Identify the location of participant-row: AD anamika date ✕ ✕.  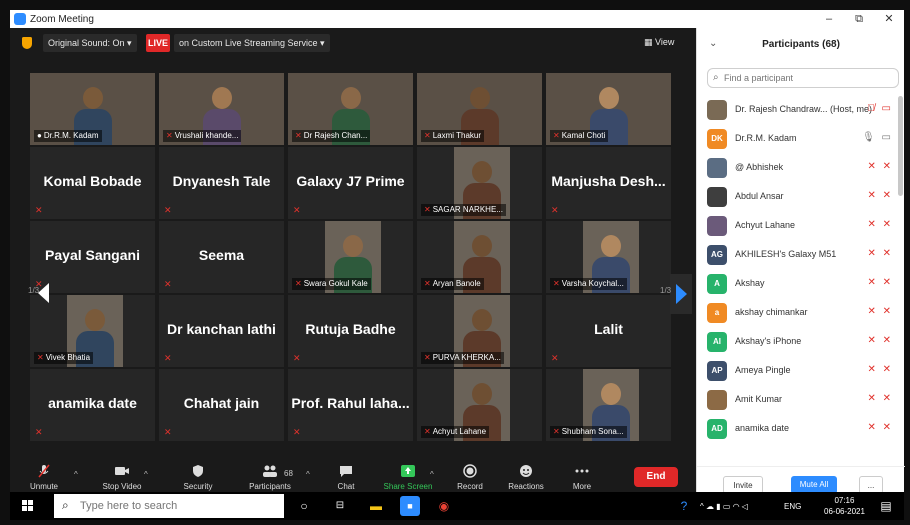
(797, 429).